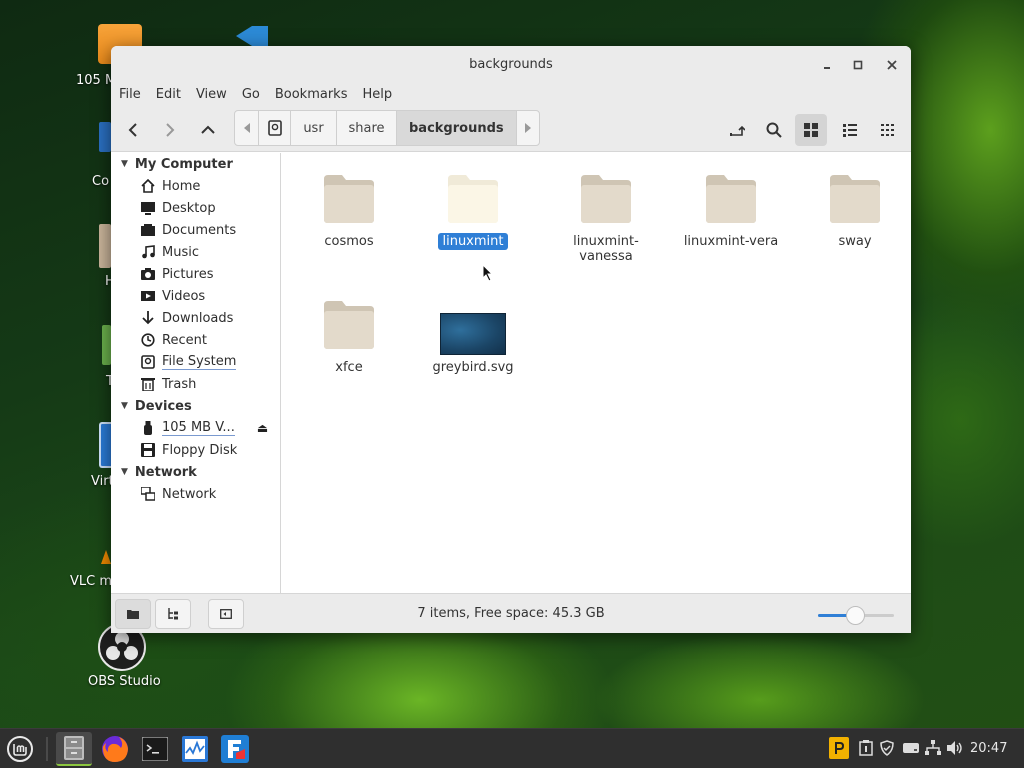 Image resolution: width=1024 pixels, height=768 pixels. I want to click on vscode-icon, so click(252, 35).